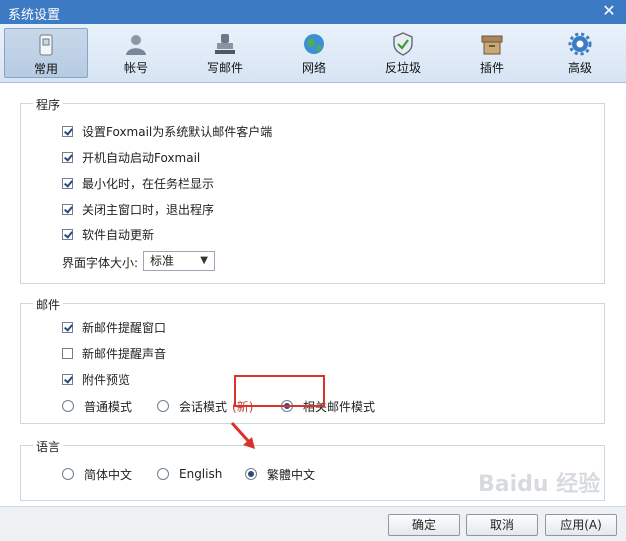 Image resolution: width=626 pixels, height=541 pixels. I want to click on mail-group-title: 邮件, so click(48, 304).